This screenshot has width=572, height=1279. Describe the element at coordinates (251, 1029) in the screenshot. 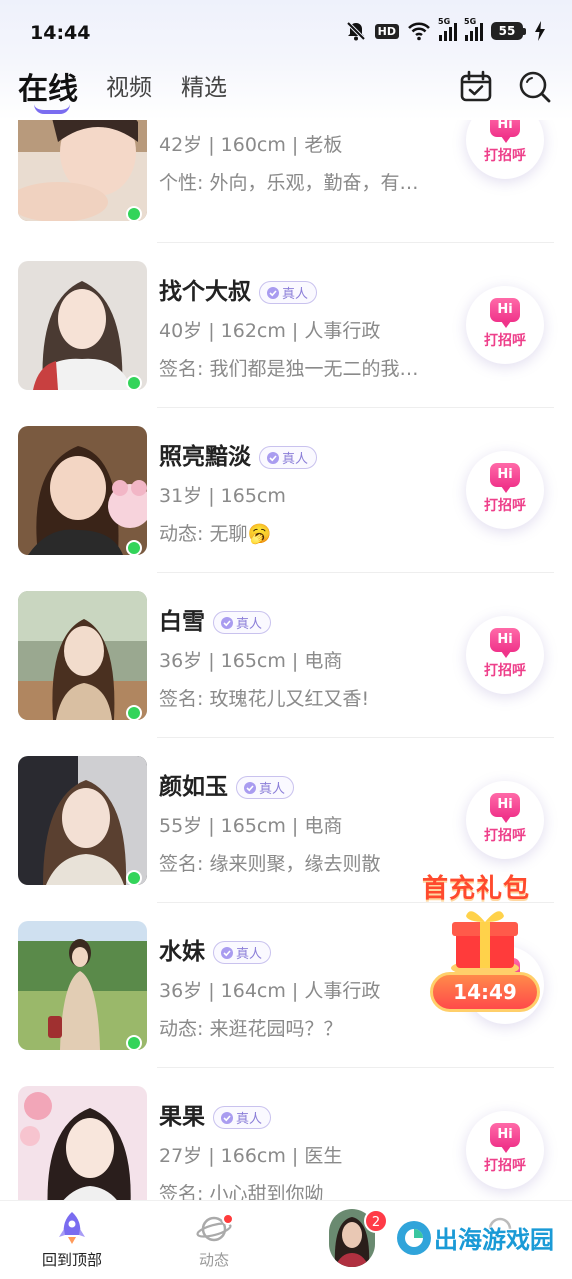

I see `user-signature: 动态: 来逛花园吗？？` at that location.